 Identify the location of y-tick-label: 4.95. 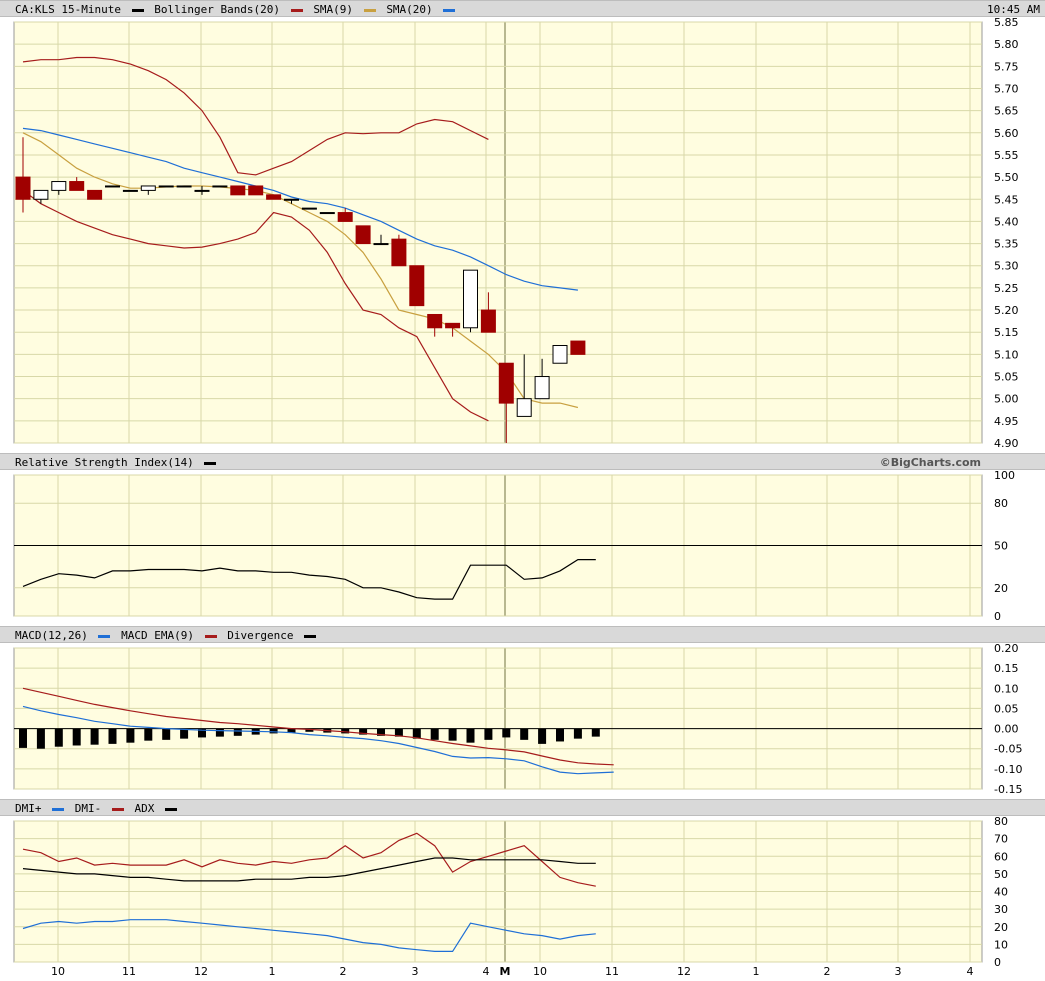
(1006, 421).